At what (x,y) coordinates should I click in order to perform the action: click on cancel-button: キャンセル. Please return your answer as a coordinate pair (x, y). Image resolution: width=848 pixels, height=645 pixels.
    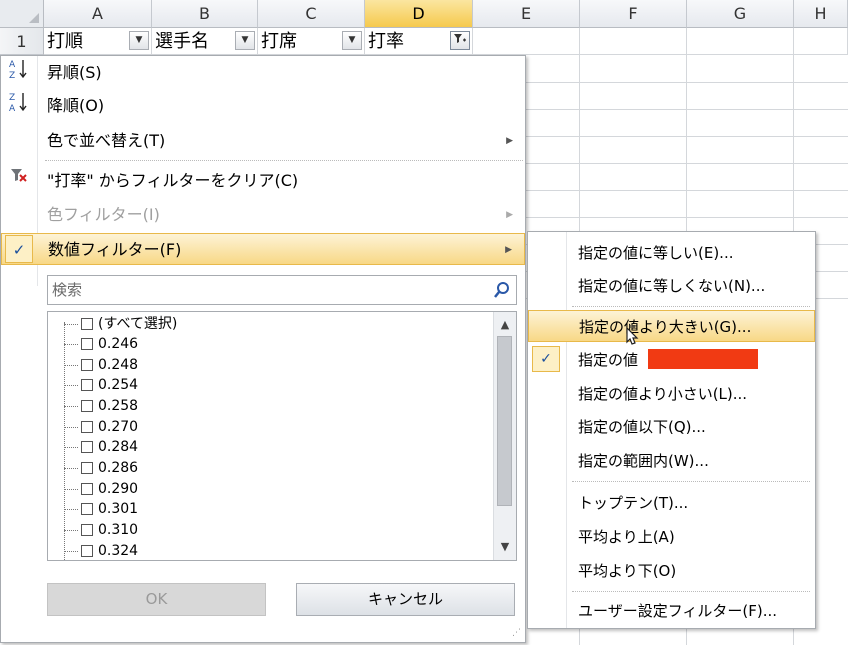
    Looking at the image, I should click on (405, 599).